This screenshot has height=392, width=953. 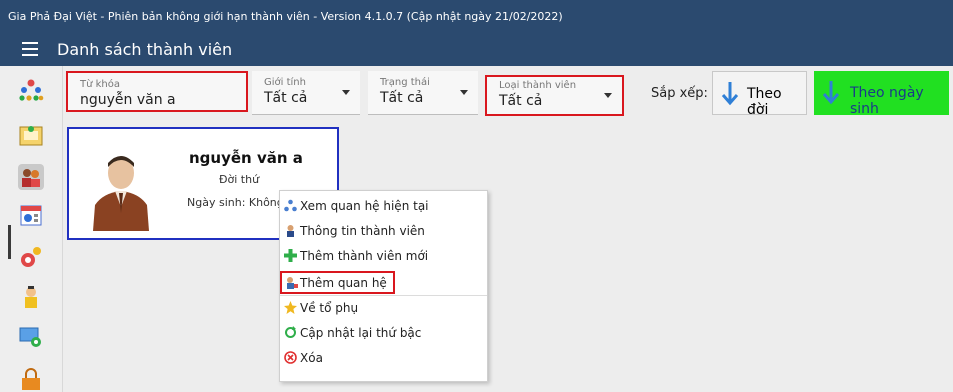 I want to click on sidebar-active-indicator, so click(x=9, y=242).